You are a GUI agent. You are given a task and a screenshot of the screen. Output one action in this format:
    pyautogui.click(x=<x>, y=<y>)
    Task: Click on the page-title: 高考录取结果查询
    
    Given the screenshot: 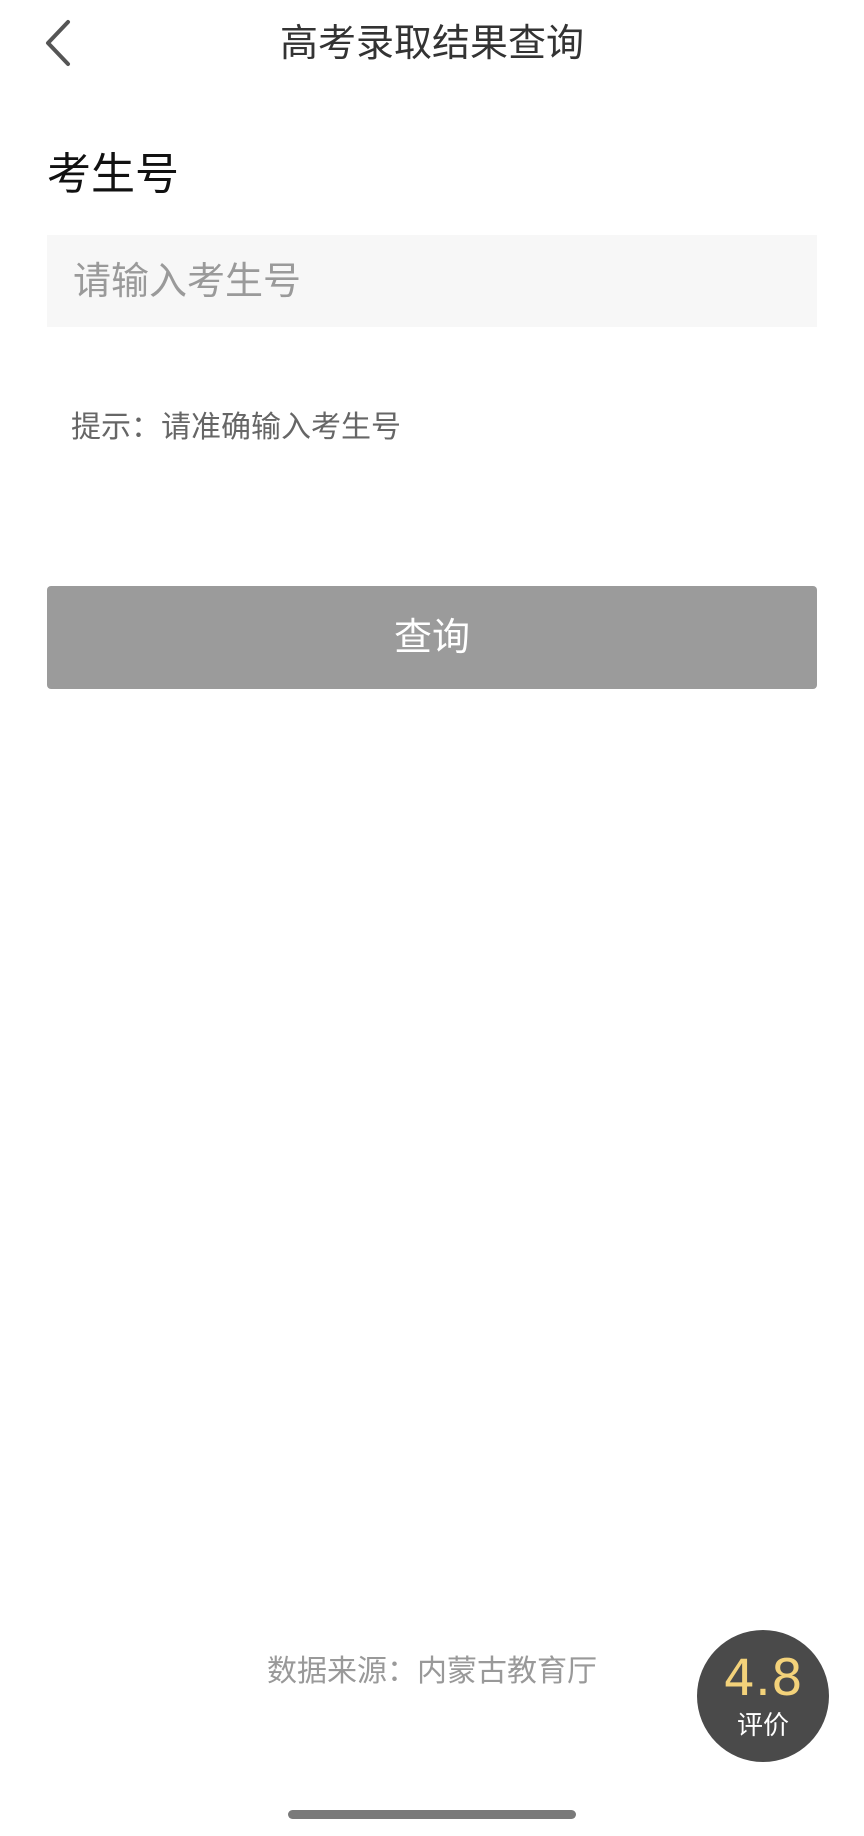 What is the action you would take?
    pyautogui.click(x=431, y=43)
    